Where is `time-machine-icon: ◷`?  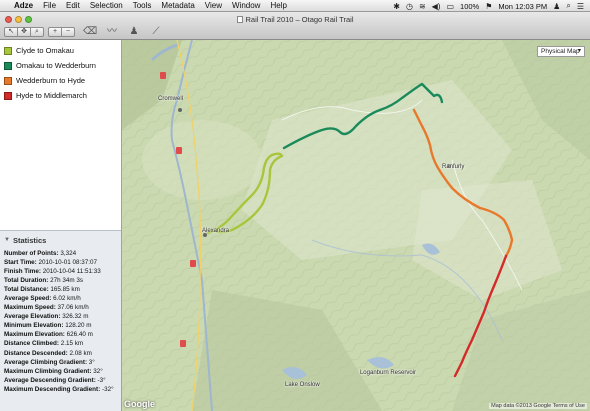
time-machine-icon: ◷ is located at coordinates (409, 6).